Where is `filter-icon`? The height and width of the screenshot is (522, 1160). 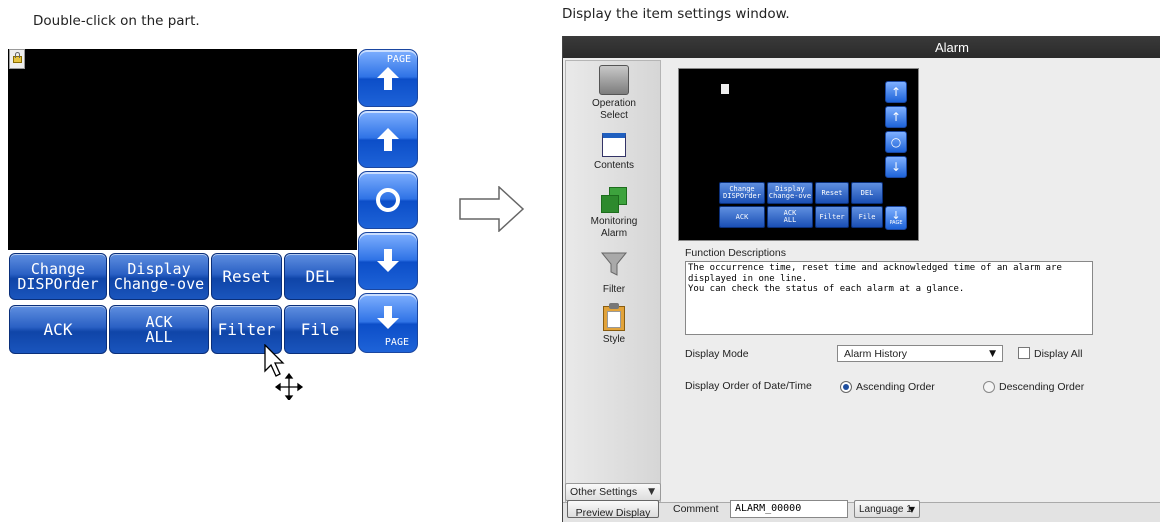 filter-icon is located at coordinates (614, 264).